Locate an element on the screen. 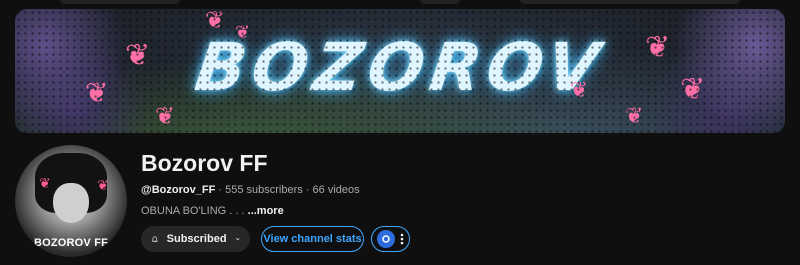 The image size is (800, 265). channel-avatar: ❦ ❦ BOZOROV FF is located at coordinates (71, 201).